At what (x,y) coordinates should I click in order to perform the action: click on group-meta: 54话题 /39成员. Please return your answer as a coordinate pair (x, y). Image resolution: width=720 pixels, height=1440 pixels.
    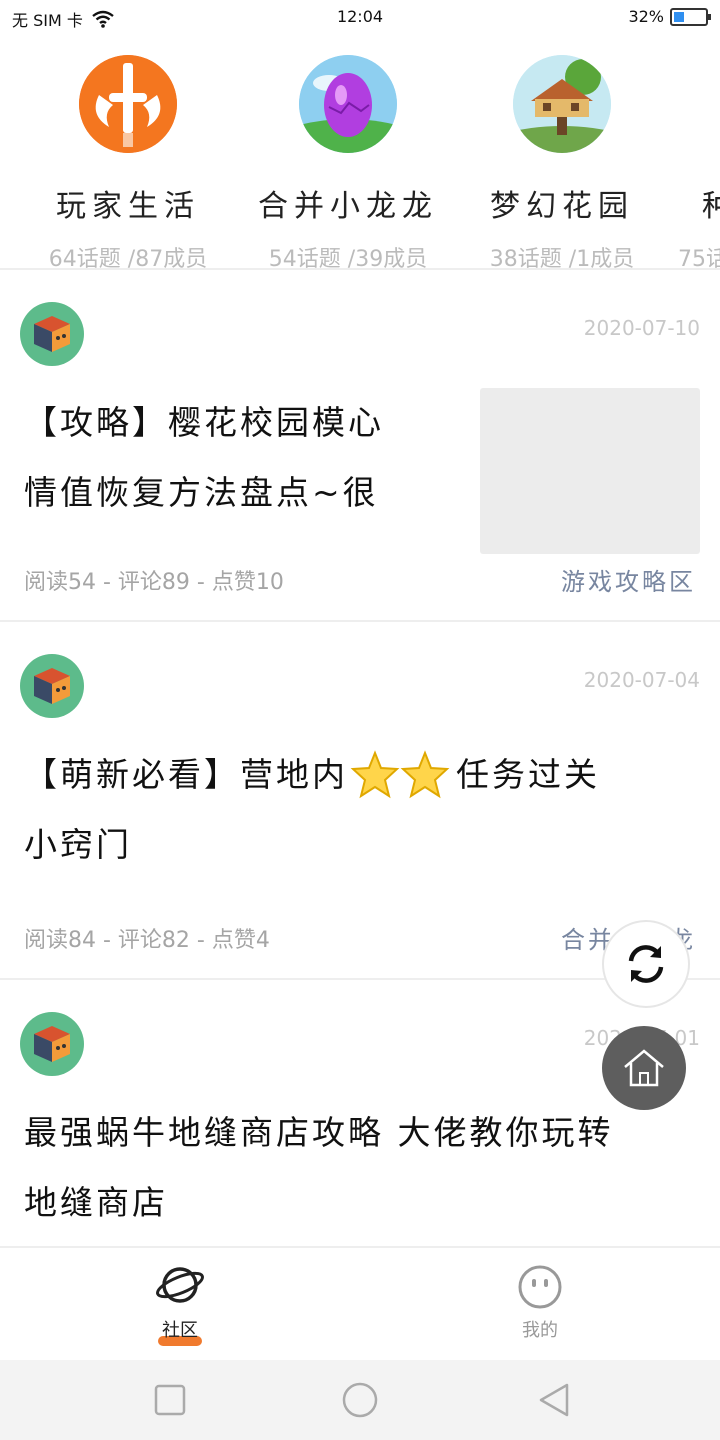
    Looking at the image, I should click on (348, 257).